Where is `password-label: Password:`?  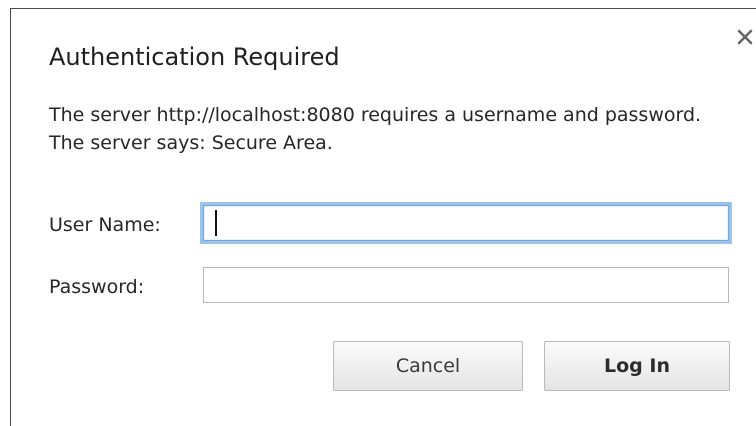
password-label: Password: is located at coordinates (97, 287).